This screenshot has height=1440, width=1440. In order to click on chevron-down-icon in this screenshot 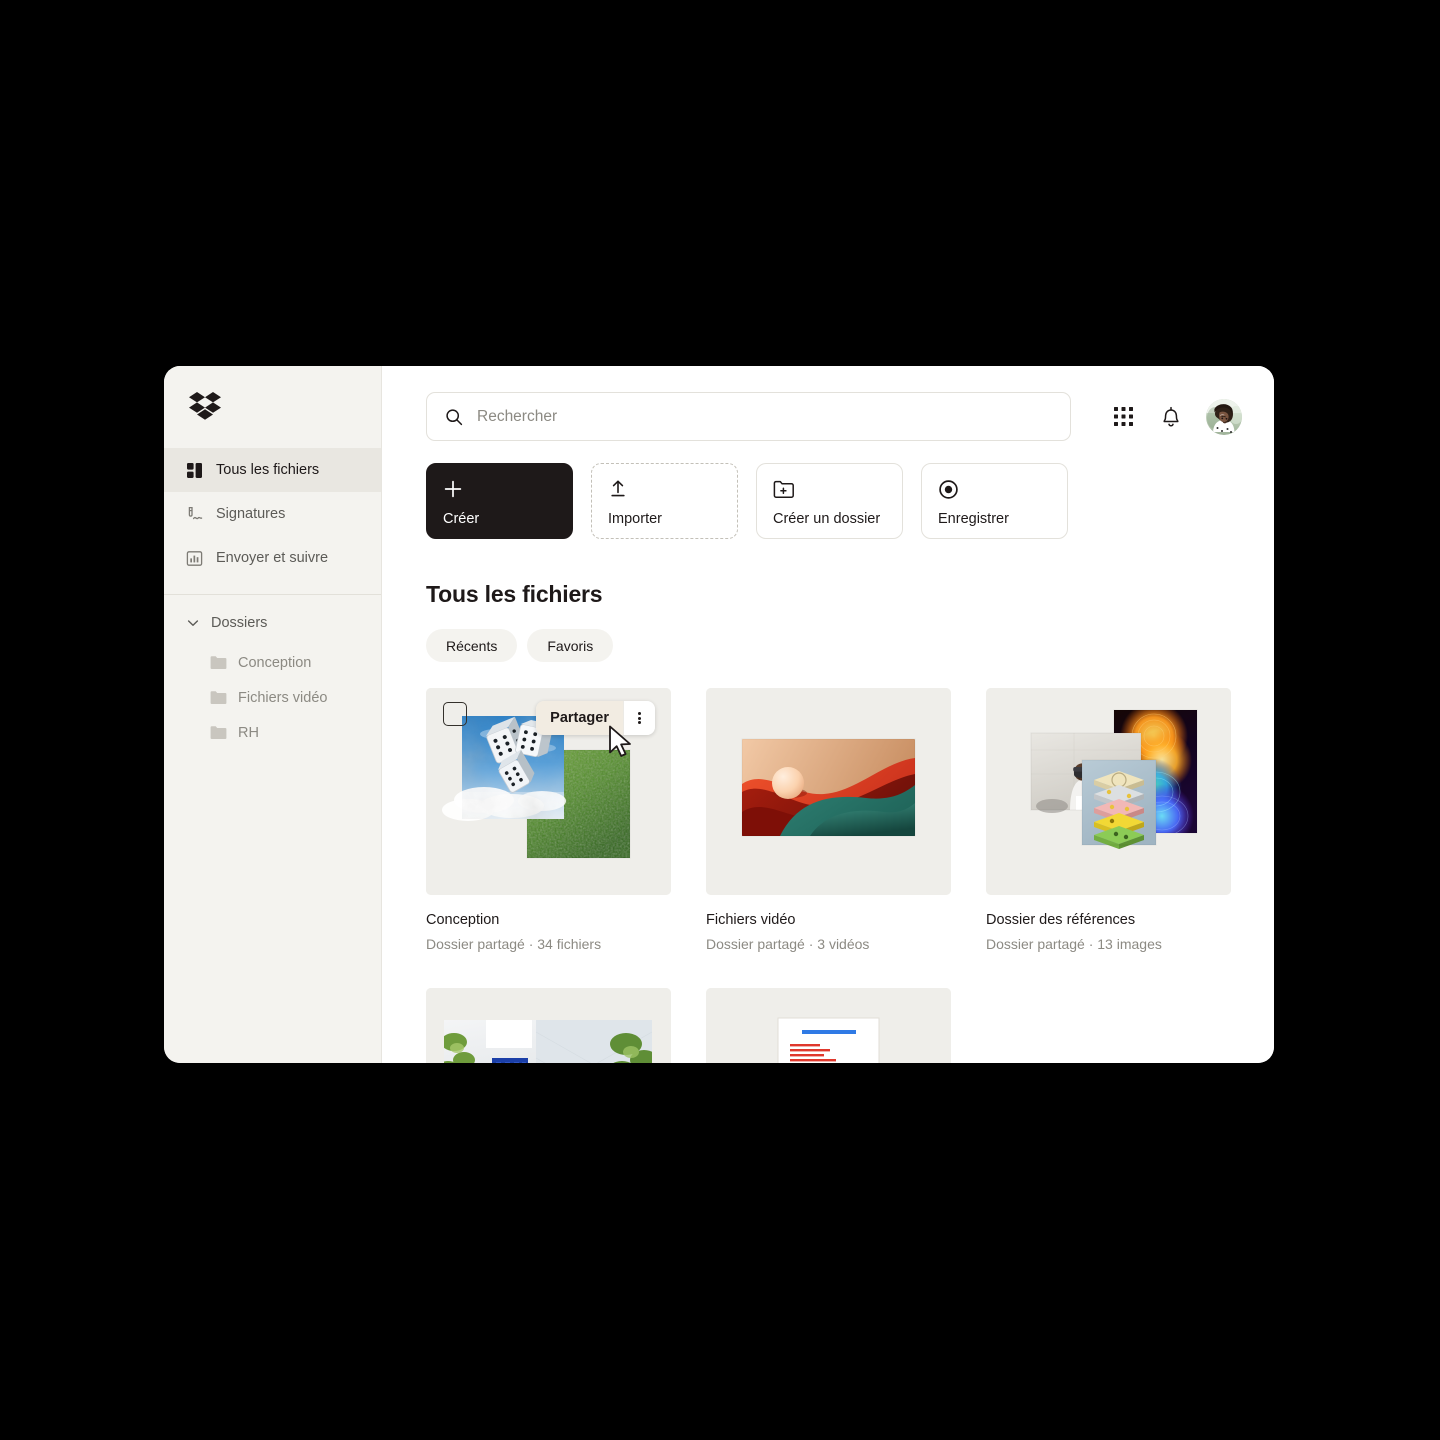, I will do `click(193, 623)`.